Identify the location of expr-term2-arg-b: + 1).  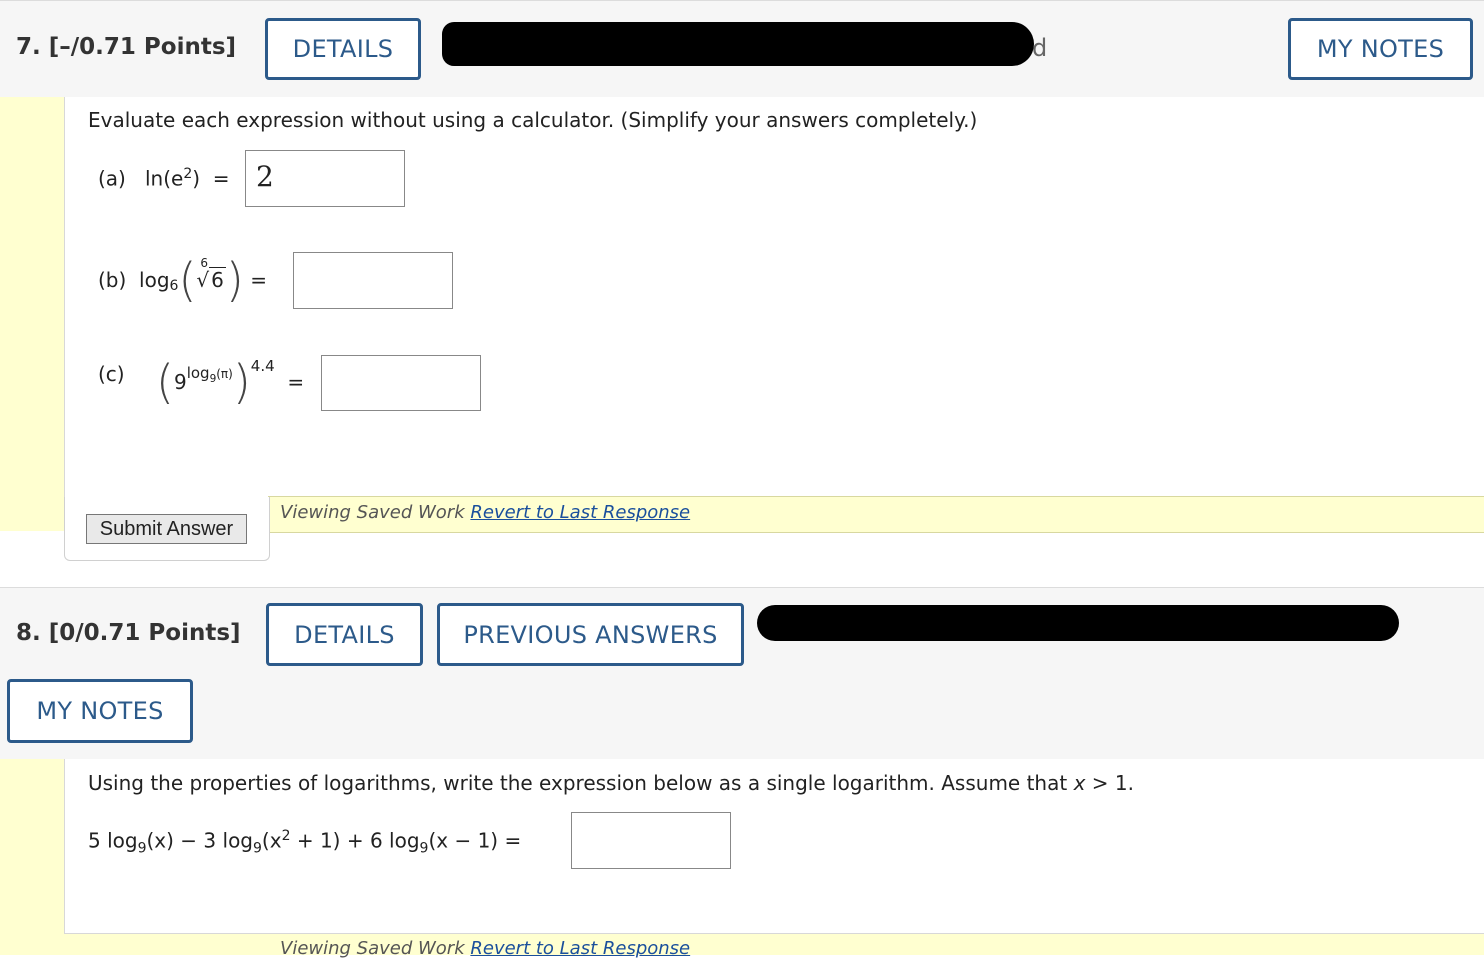
(315, 840).